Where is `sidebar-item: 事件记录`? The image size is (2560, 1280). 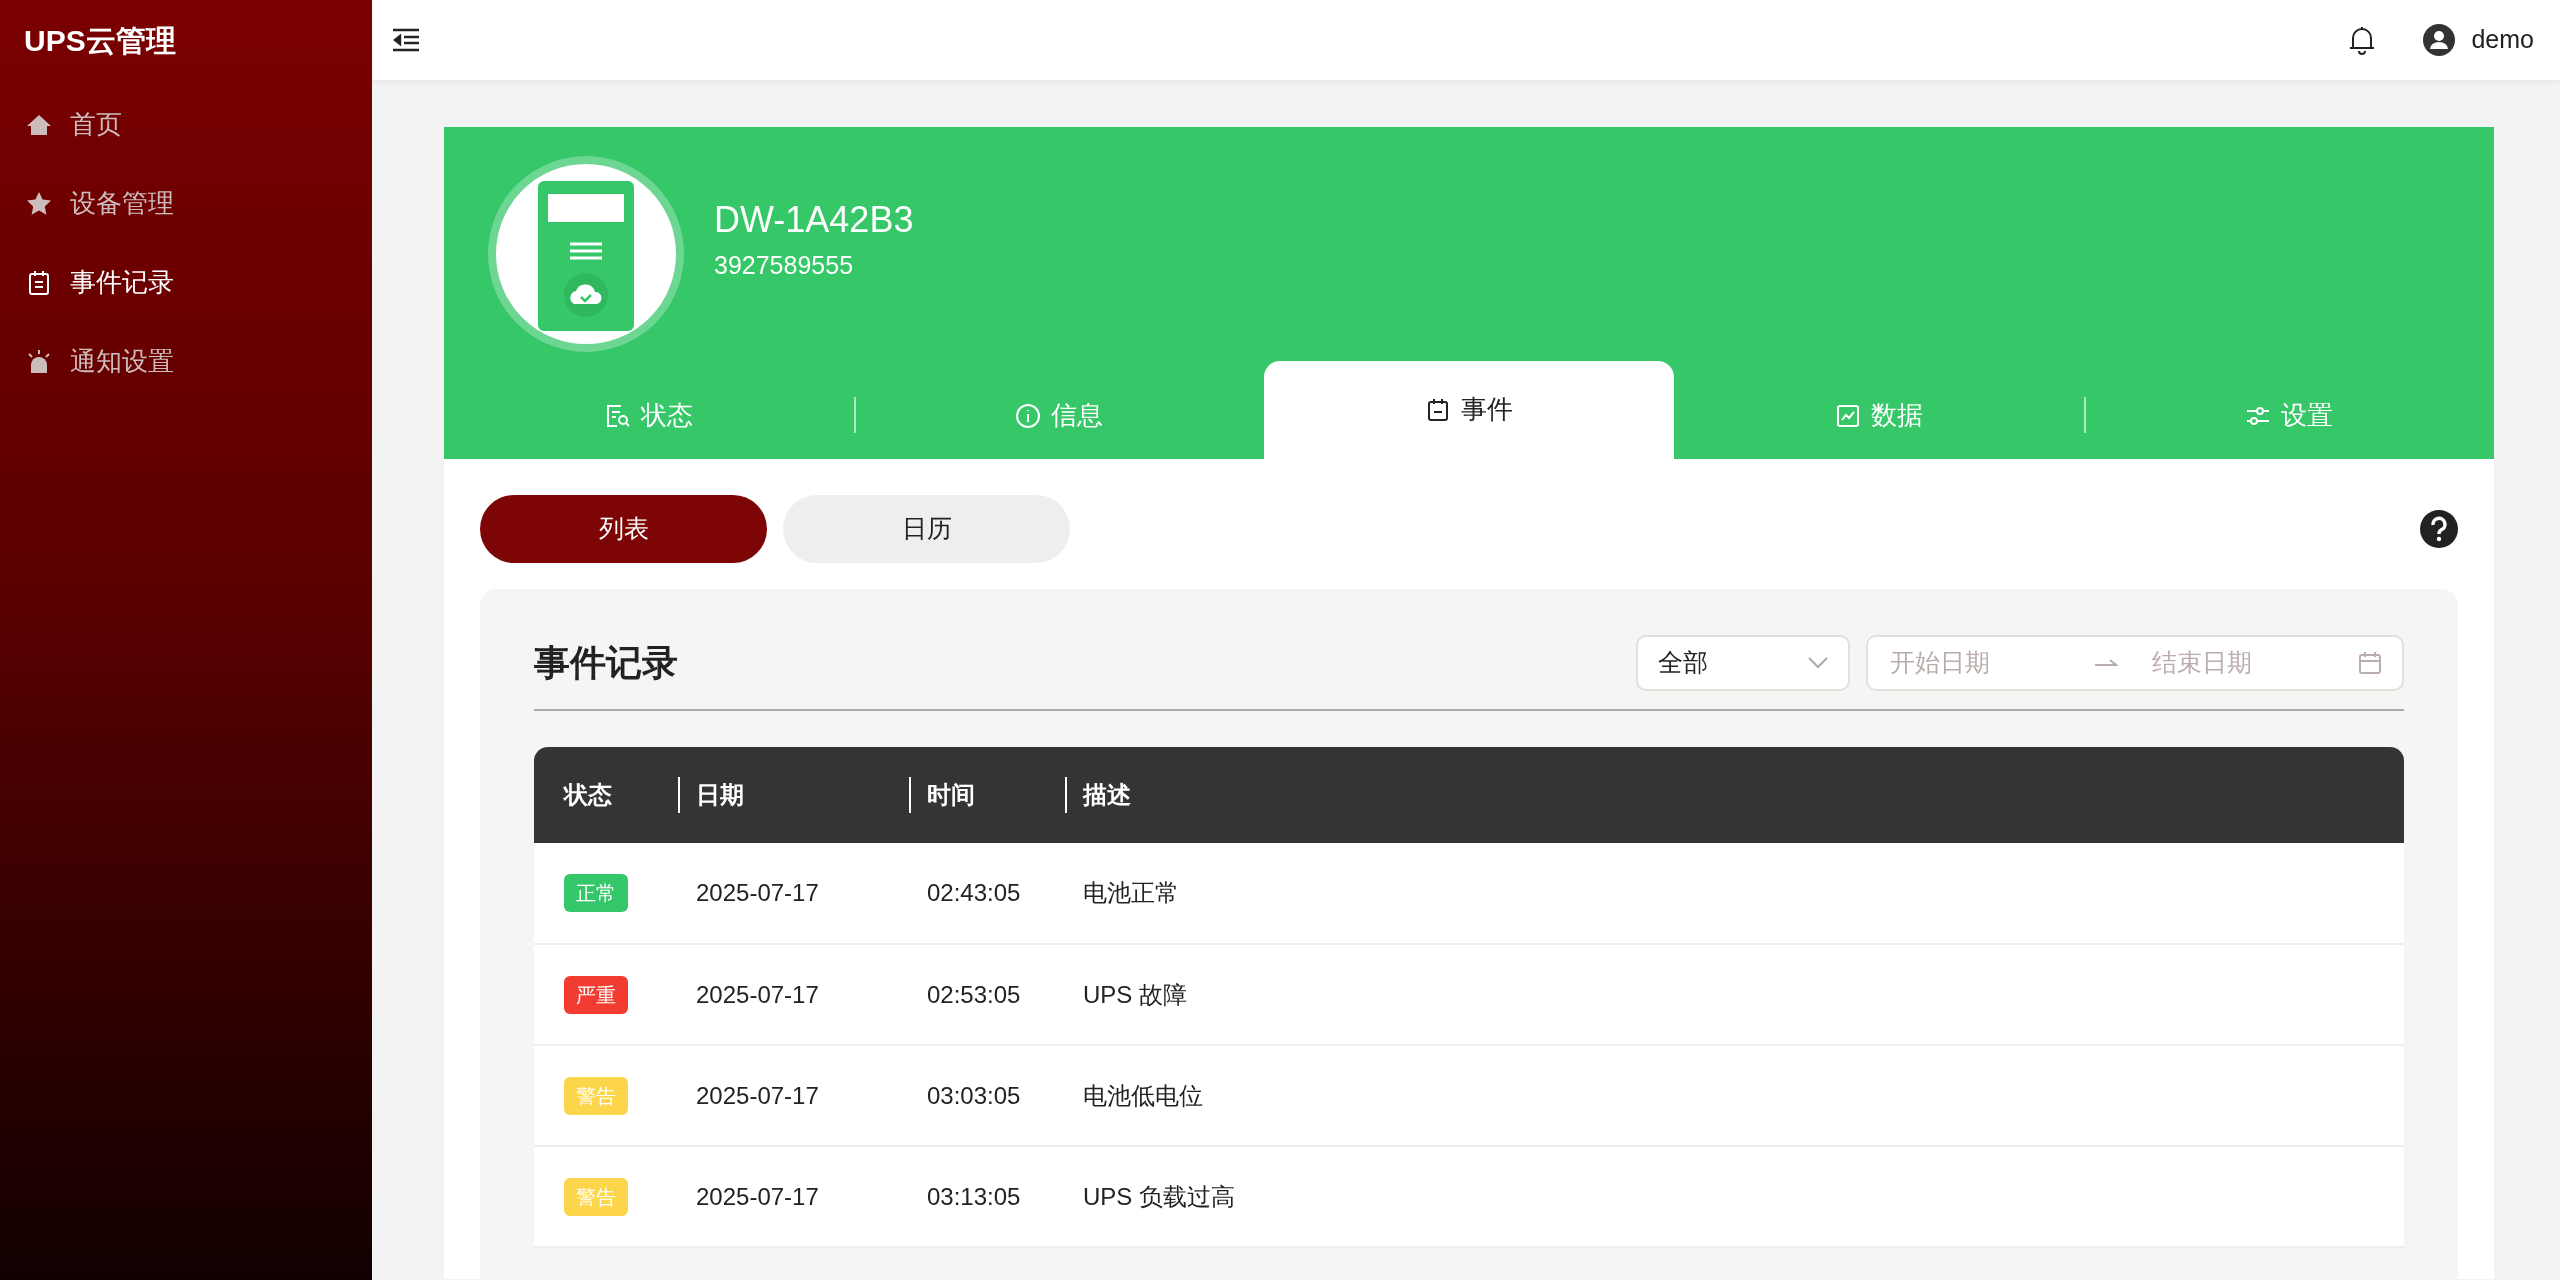 sidebar-item: 事件记录 is located at coordinates (186, 282).